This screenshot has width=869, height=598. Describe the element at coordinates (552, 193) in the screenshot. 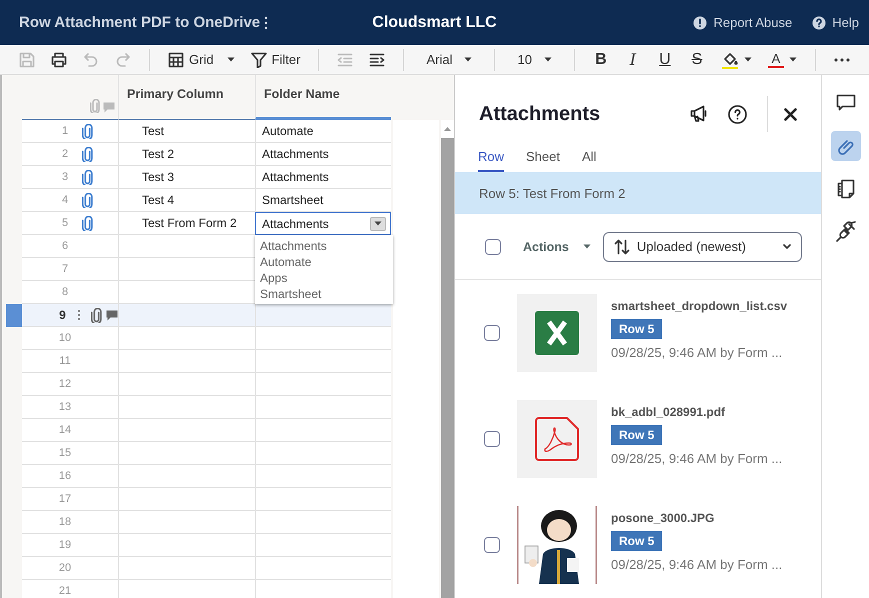

I see `row-context: Row 5: Test From Form 2` at that location.